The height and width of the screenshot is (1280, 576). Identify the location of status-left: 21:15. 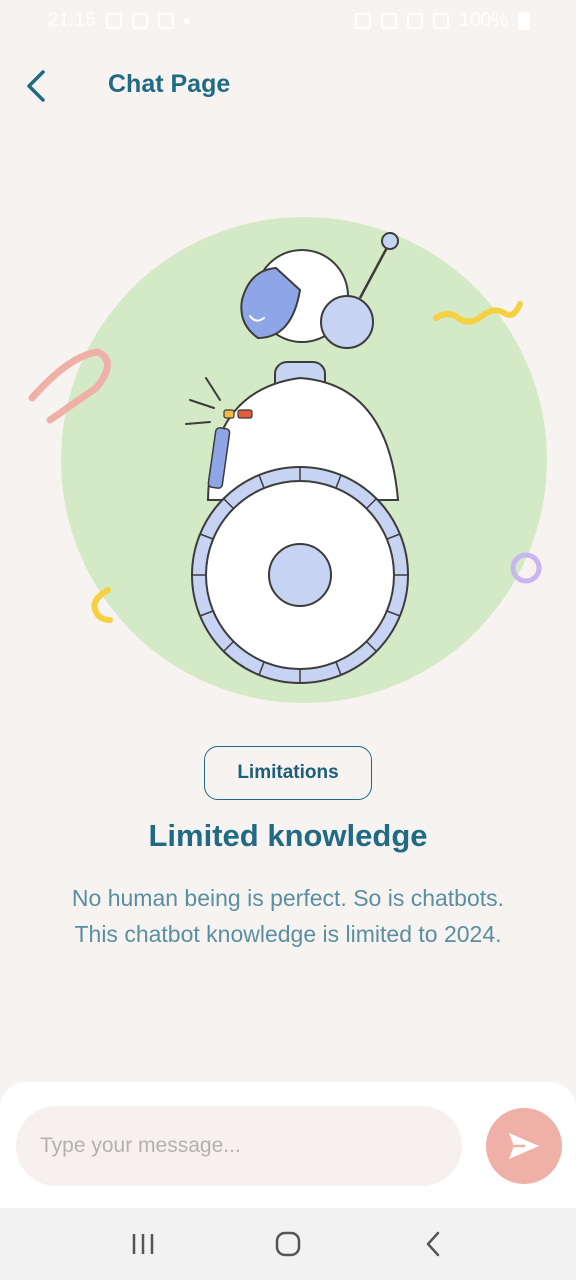
(119, 21).